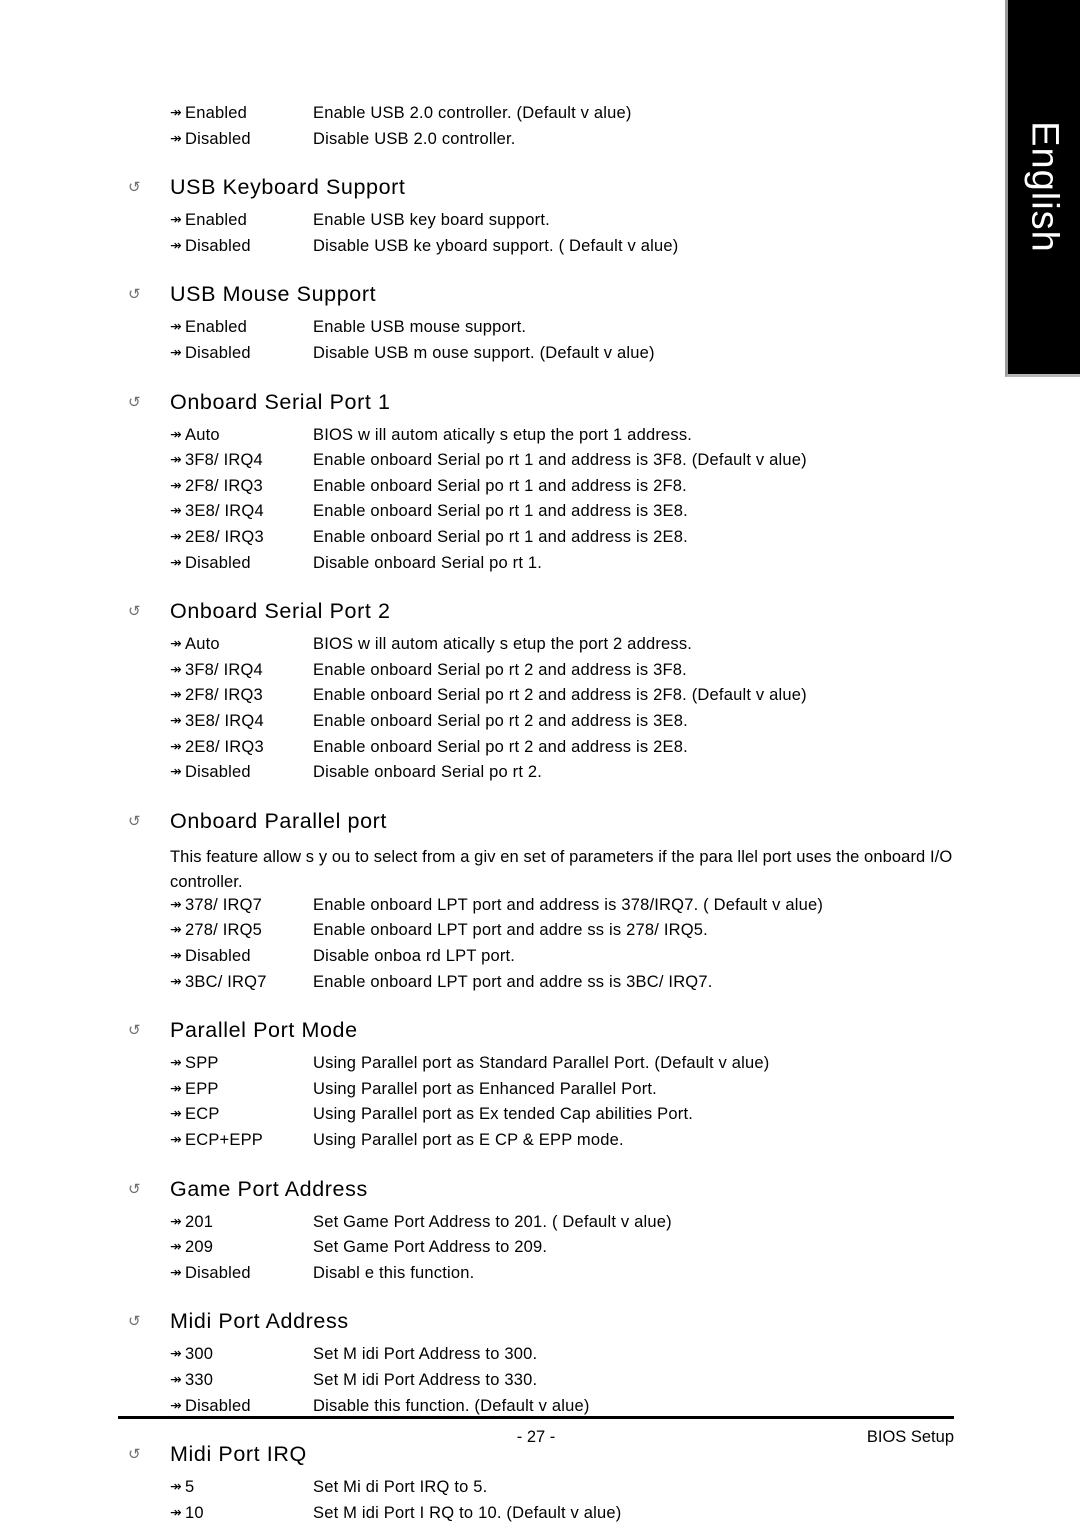  Describe the element at coordinates (202, 644) in the screenshot. I see `option-label: Auto` at that location.